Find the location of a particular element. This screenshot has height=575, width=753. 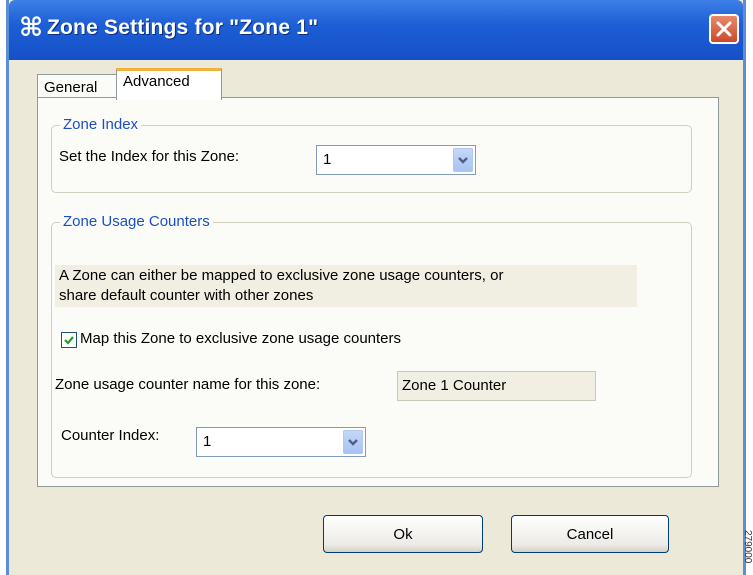

window-title: Zone Settings for "Zone 1" is located at coordinates (183, 27).